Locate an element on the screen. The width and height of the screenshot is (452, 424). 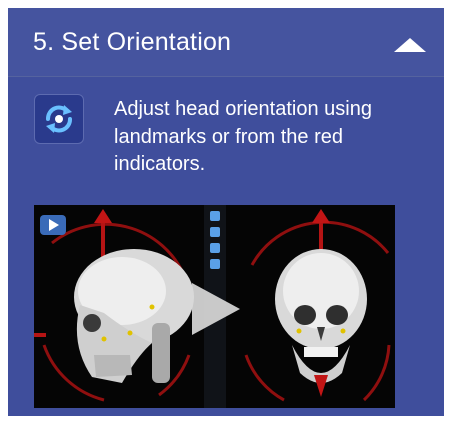
rotate-icon is located at coordinates (59, 119).